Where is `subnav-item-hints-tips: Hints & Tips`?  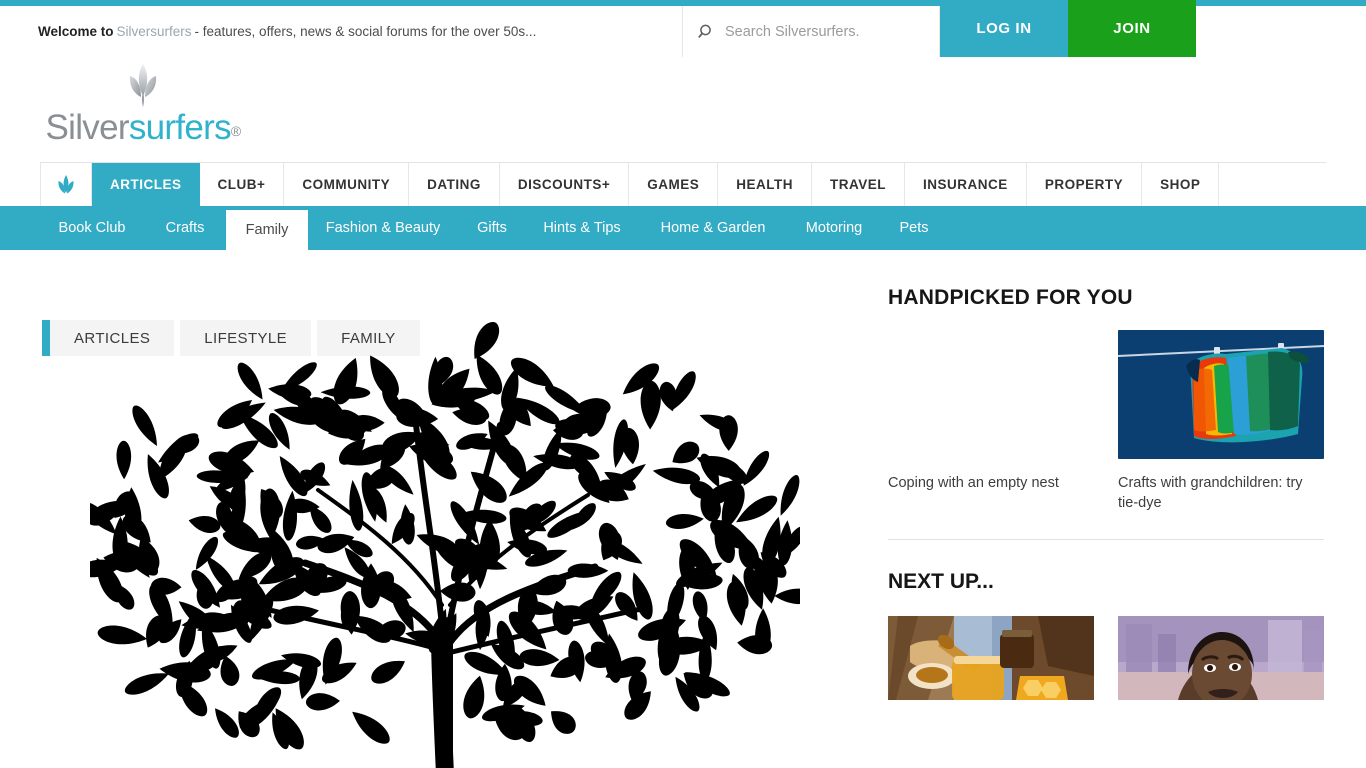
subnav-item-hints-tips: Hints & Tips is located at coordinates (582, 228).